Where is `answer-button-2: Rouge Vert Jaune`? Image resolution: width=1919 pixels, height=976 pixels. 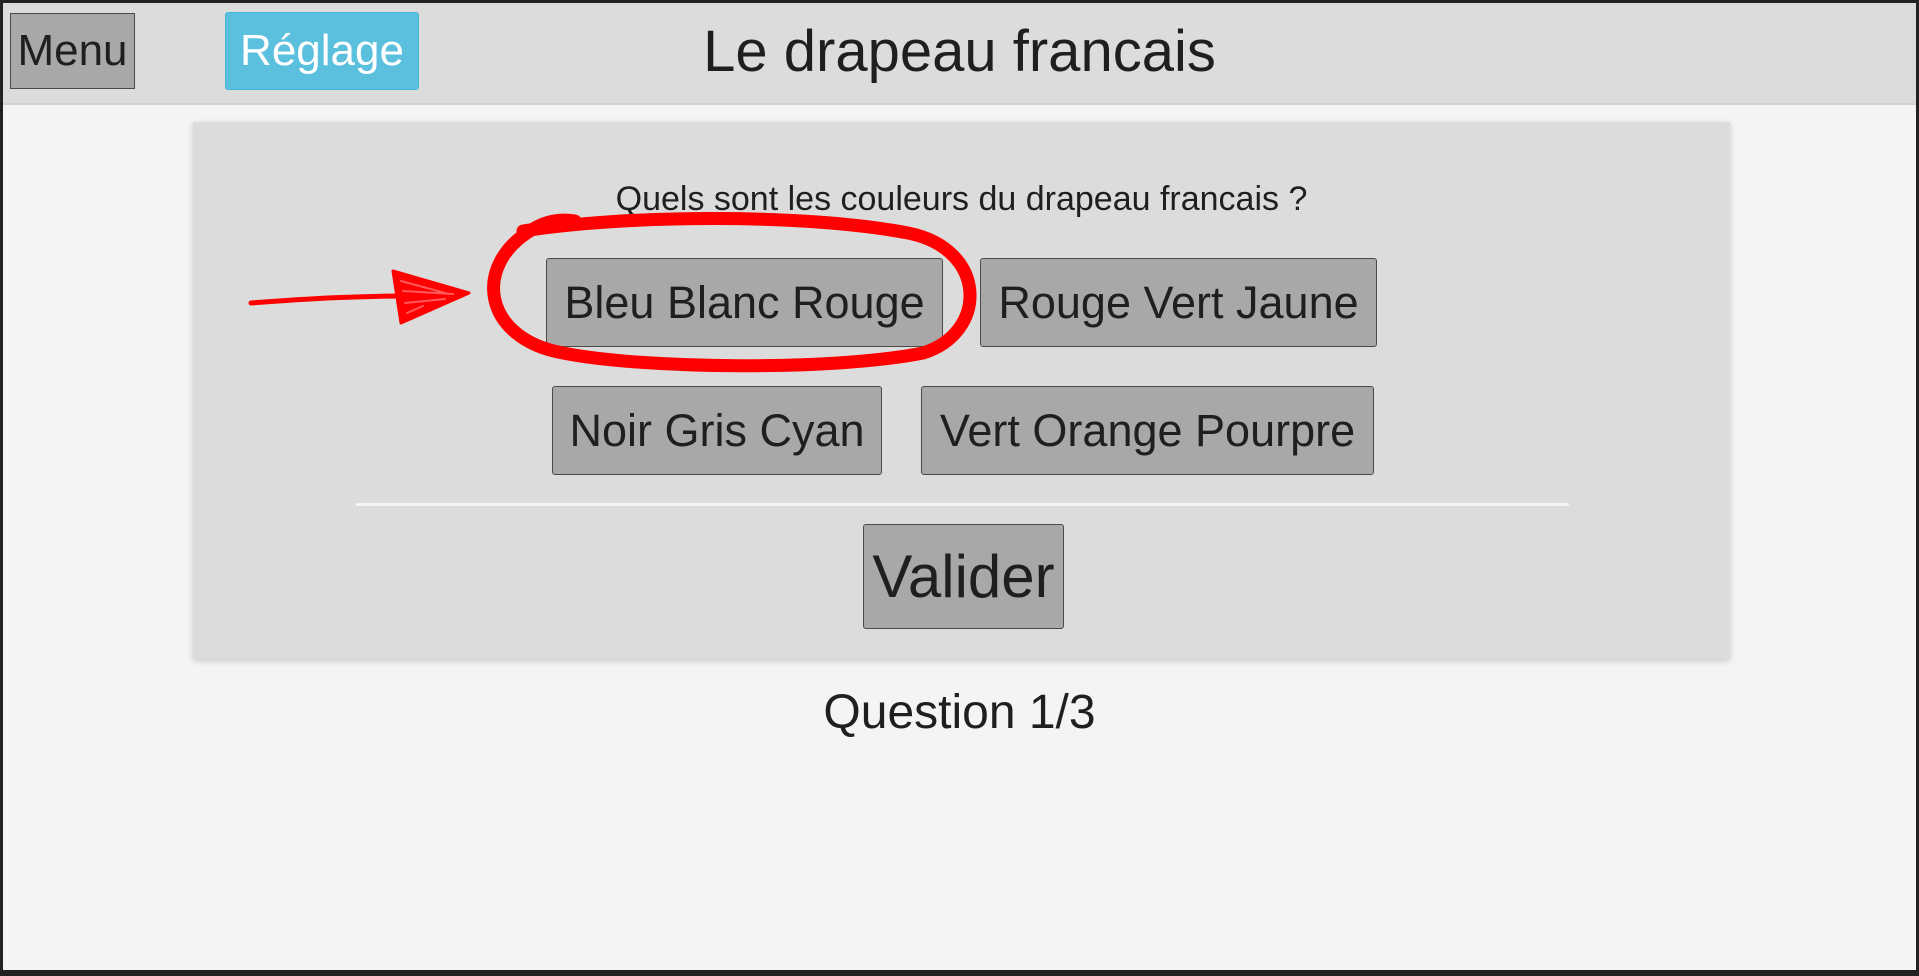 answer-button-2: Rouge Vert Jaune is located at coordinates (1178, 302).